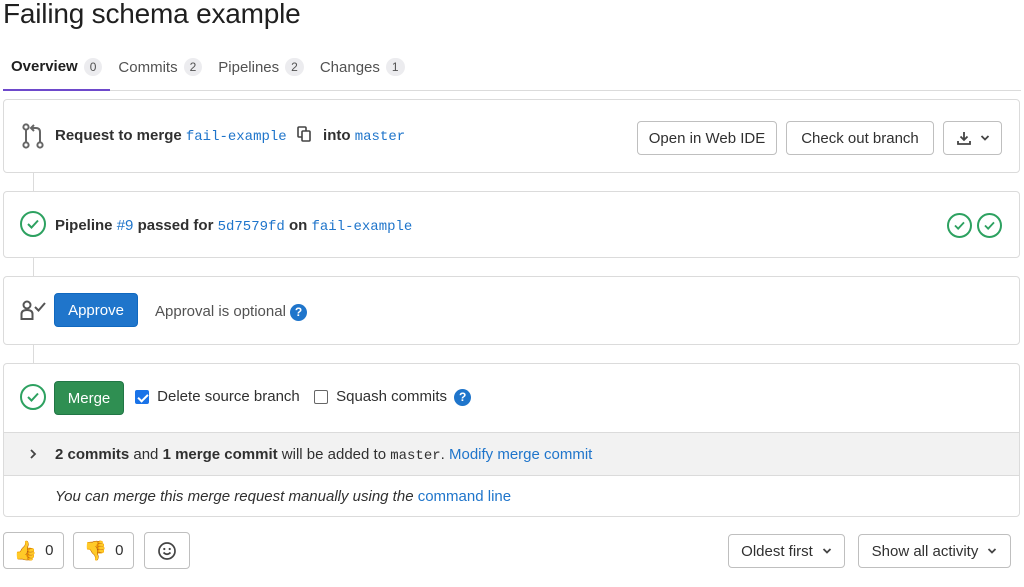  I want to click on commits-count: 2 commits, so click(92, 454).